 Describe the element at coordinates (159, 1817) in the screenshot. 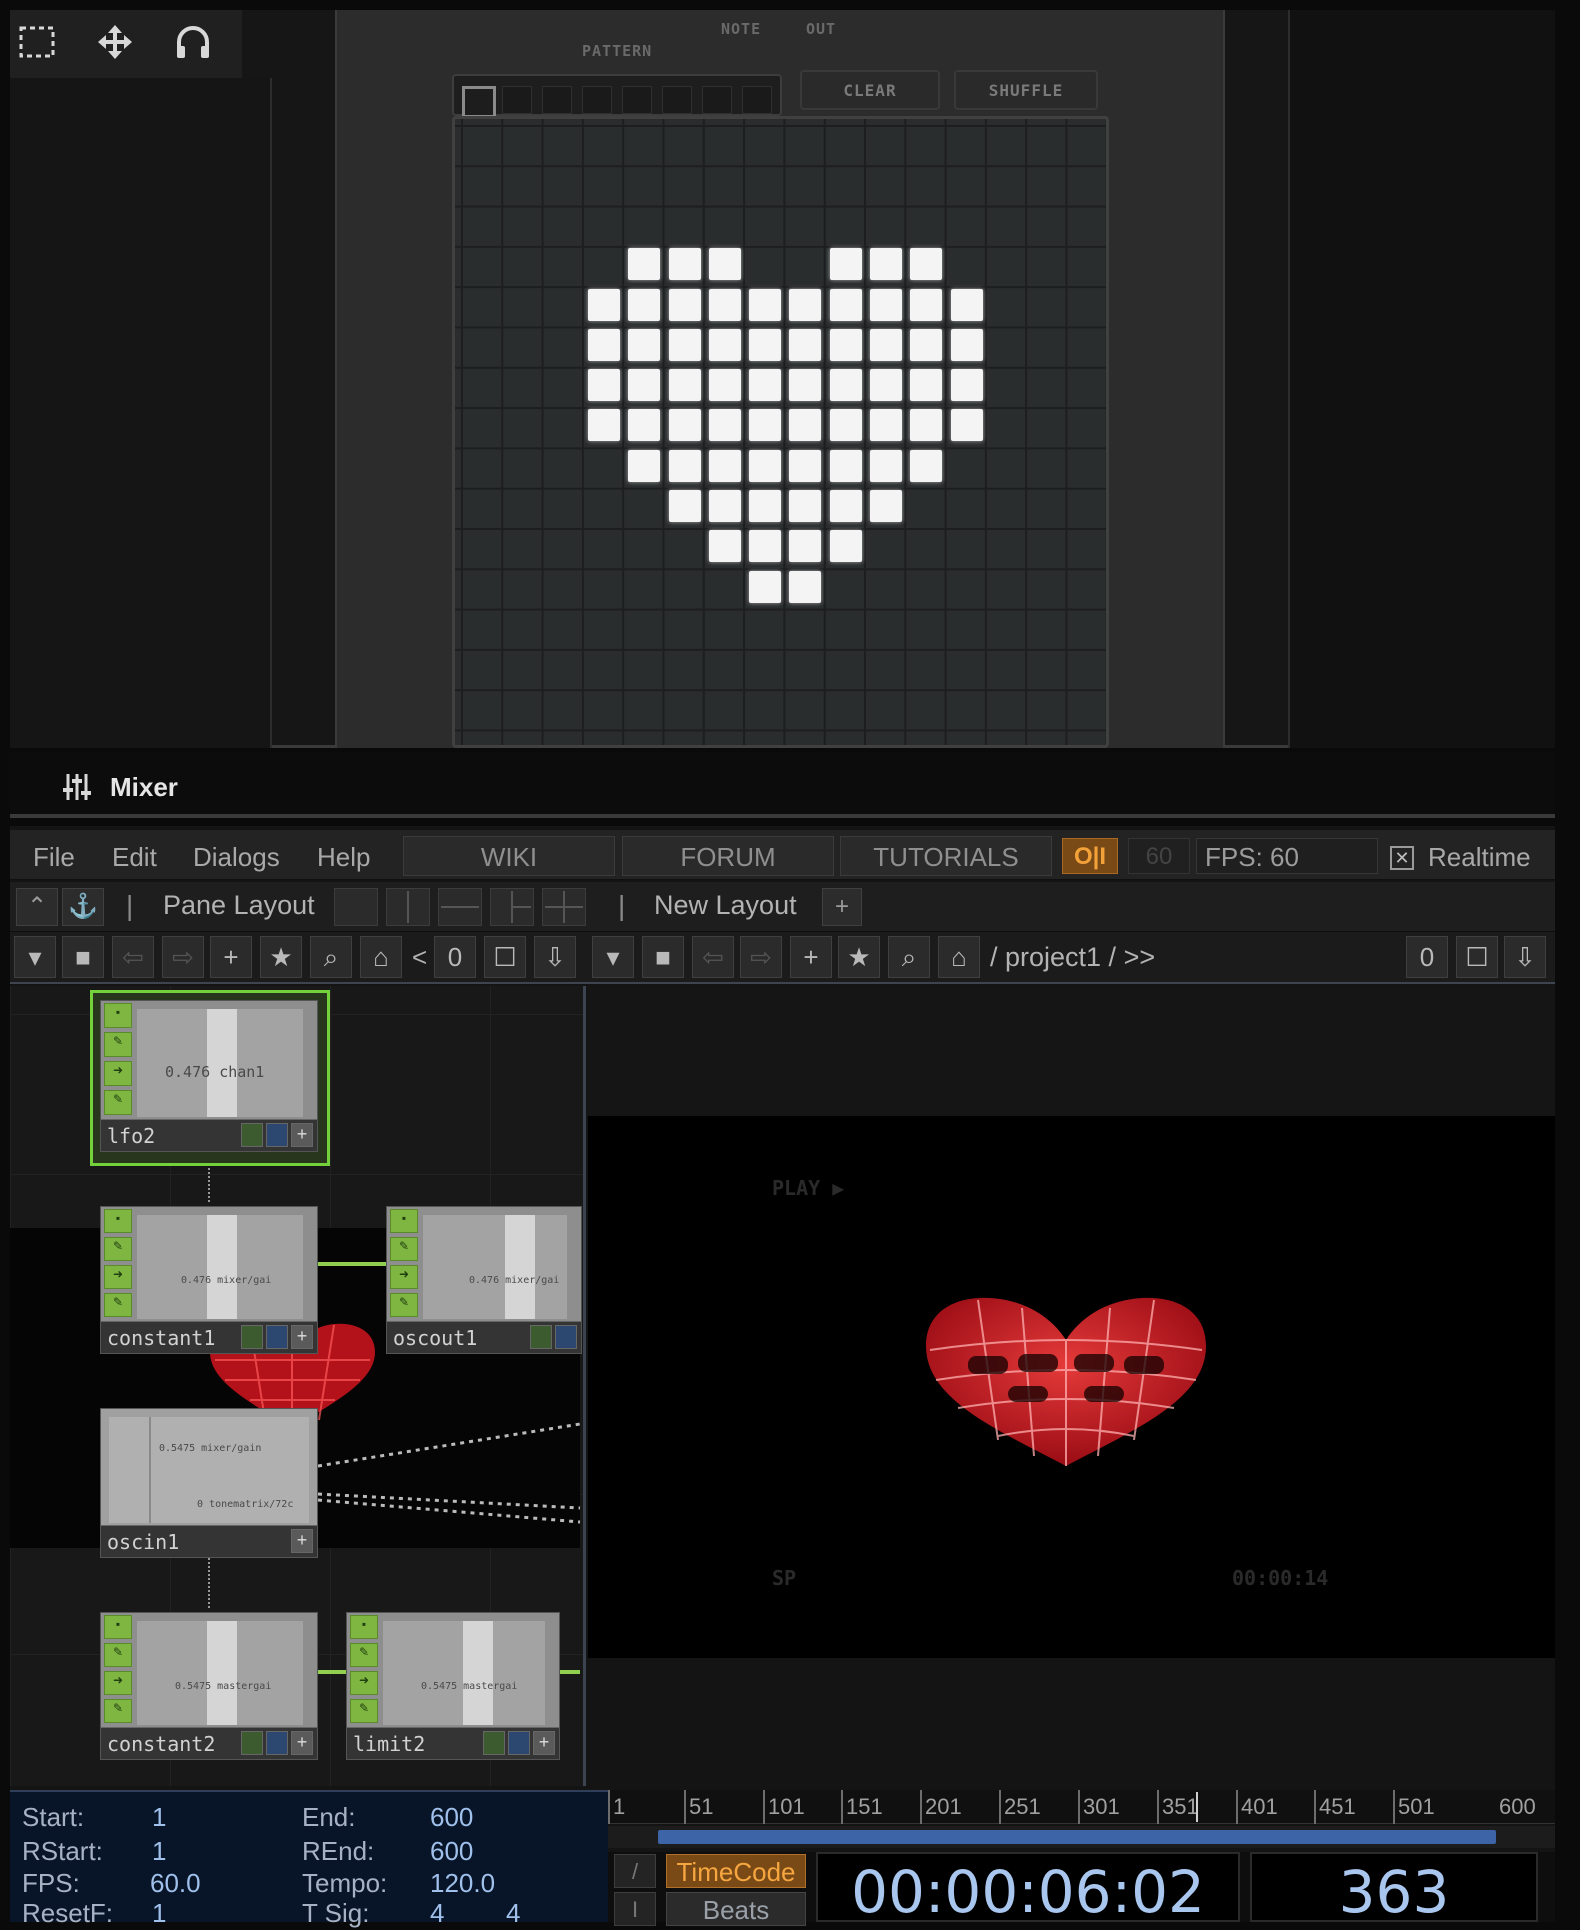

I see `start-value: 1` at that location.